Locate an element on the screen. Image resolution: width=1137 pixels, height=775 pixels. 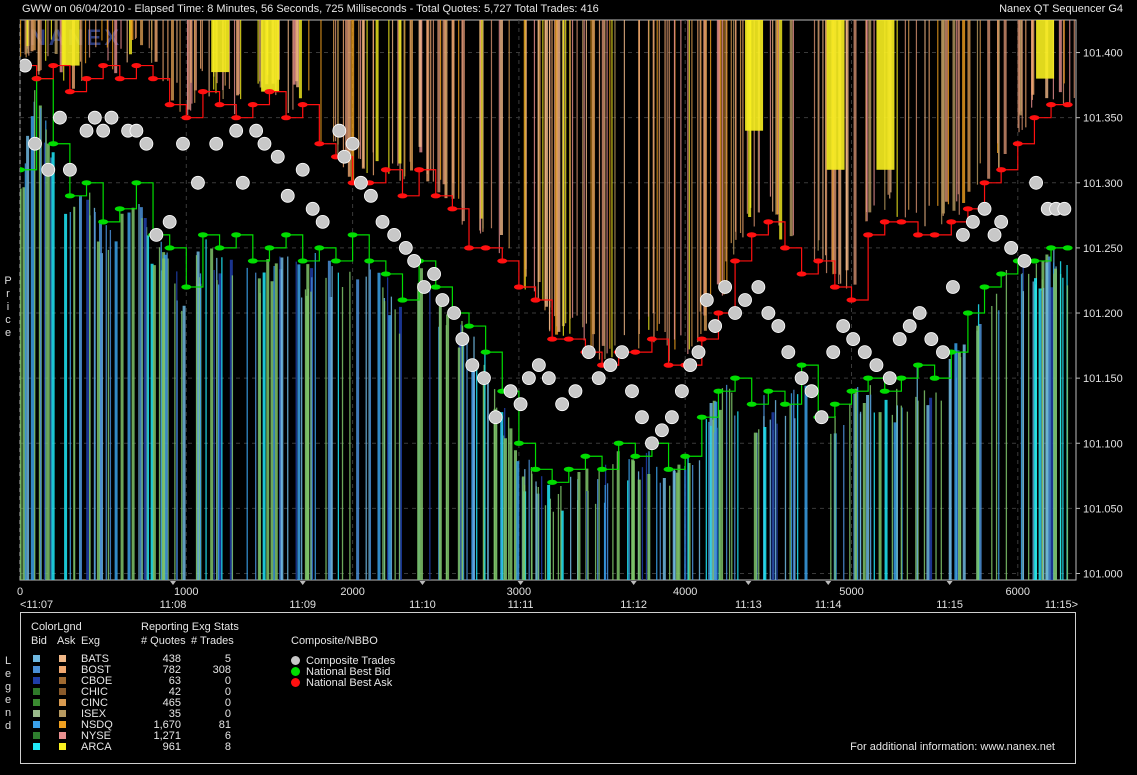
time-tick-label: 11:15 is located at coordinates (949, 605).